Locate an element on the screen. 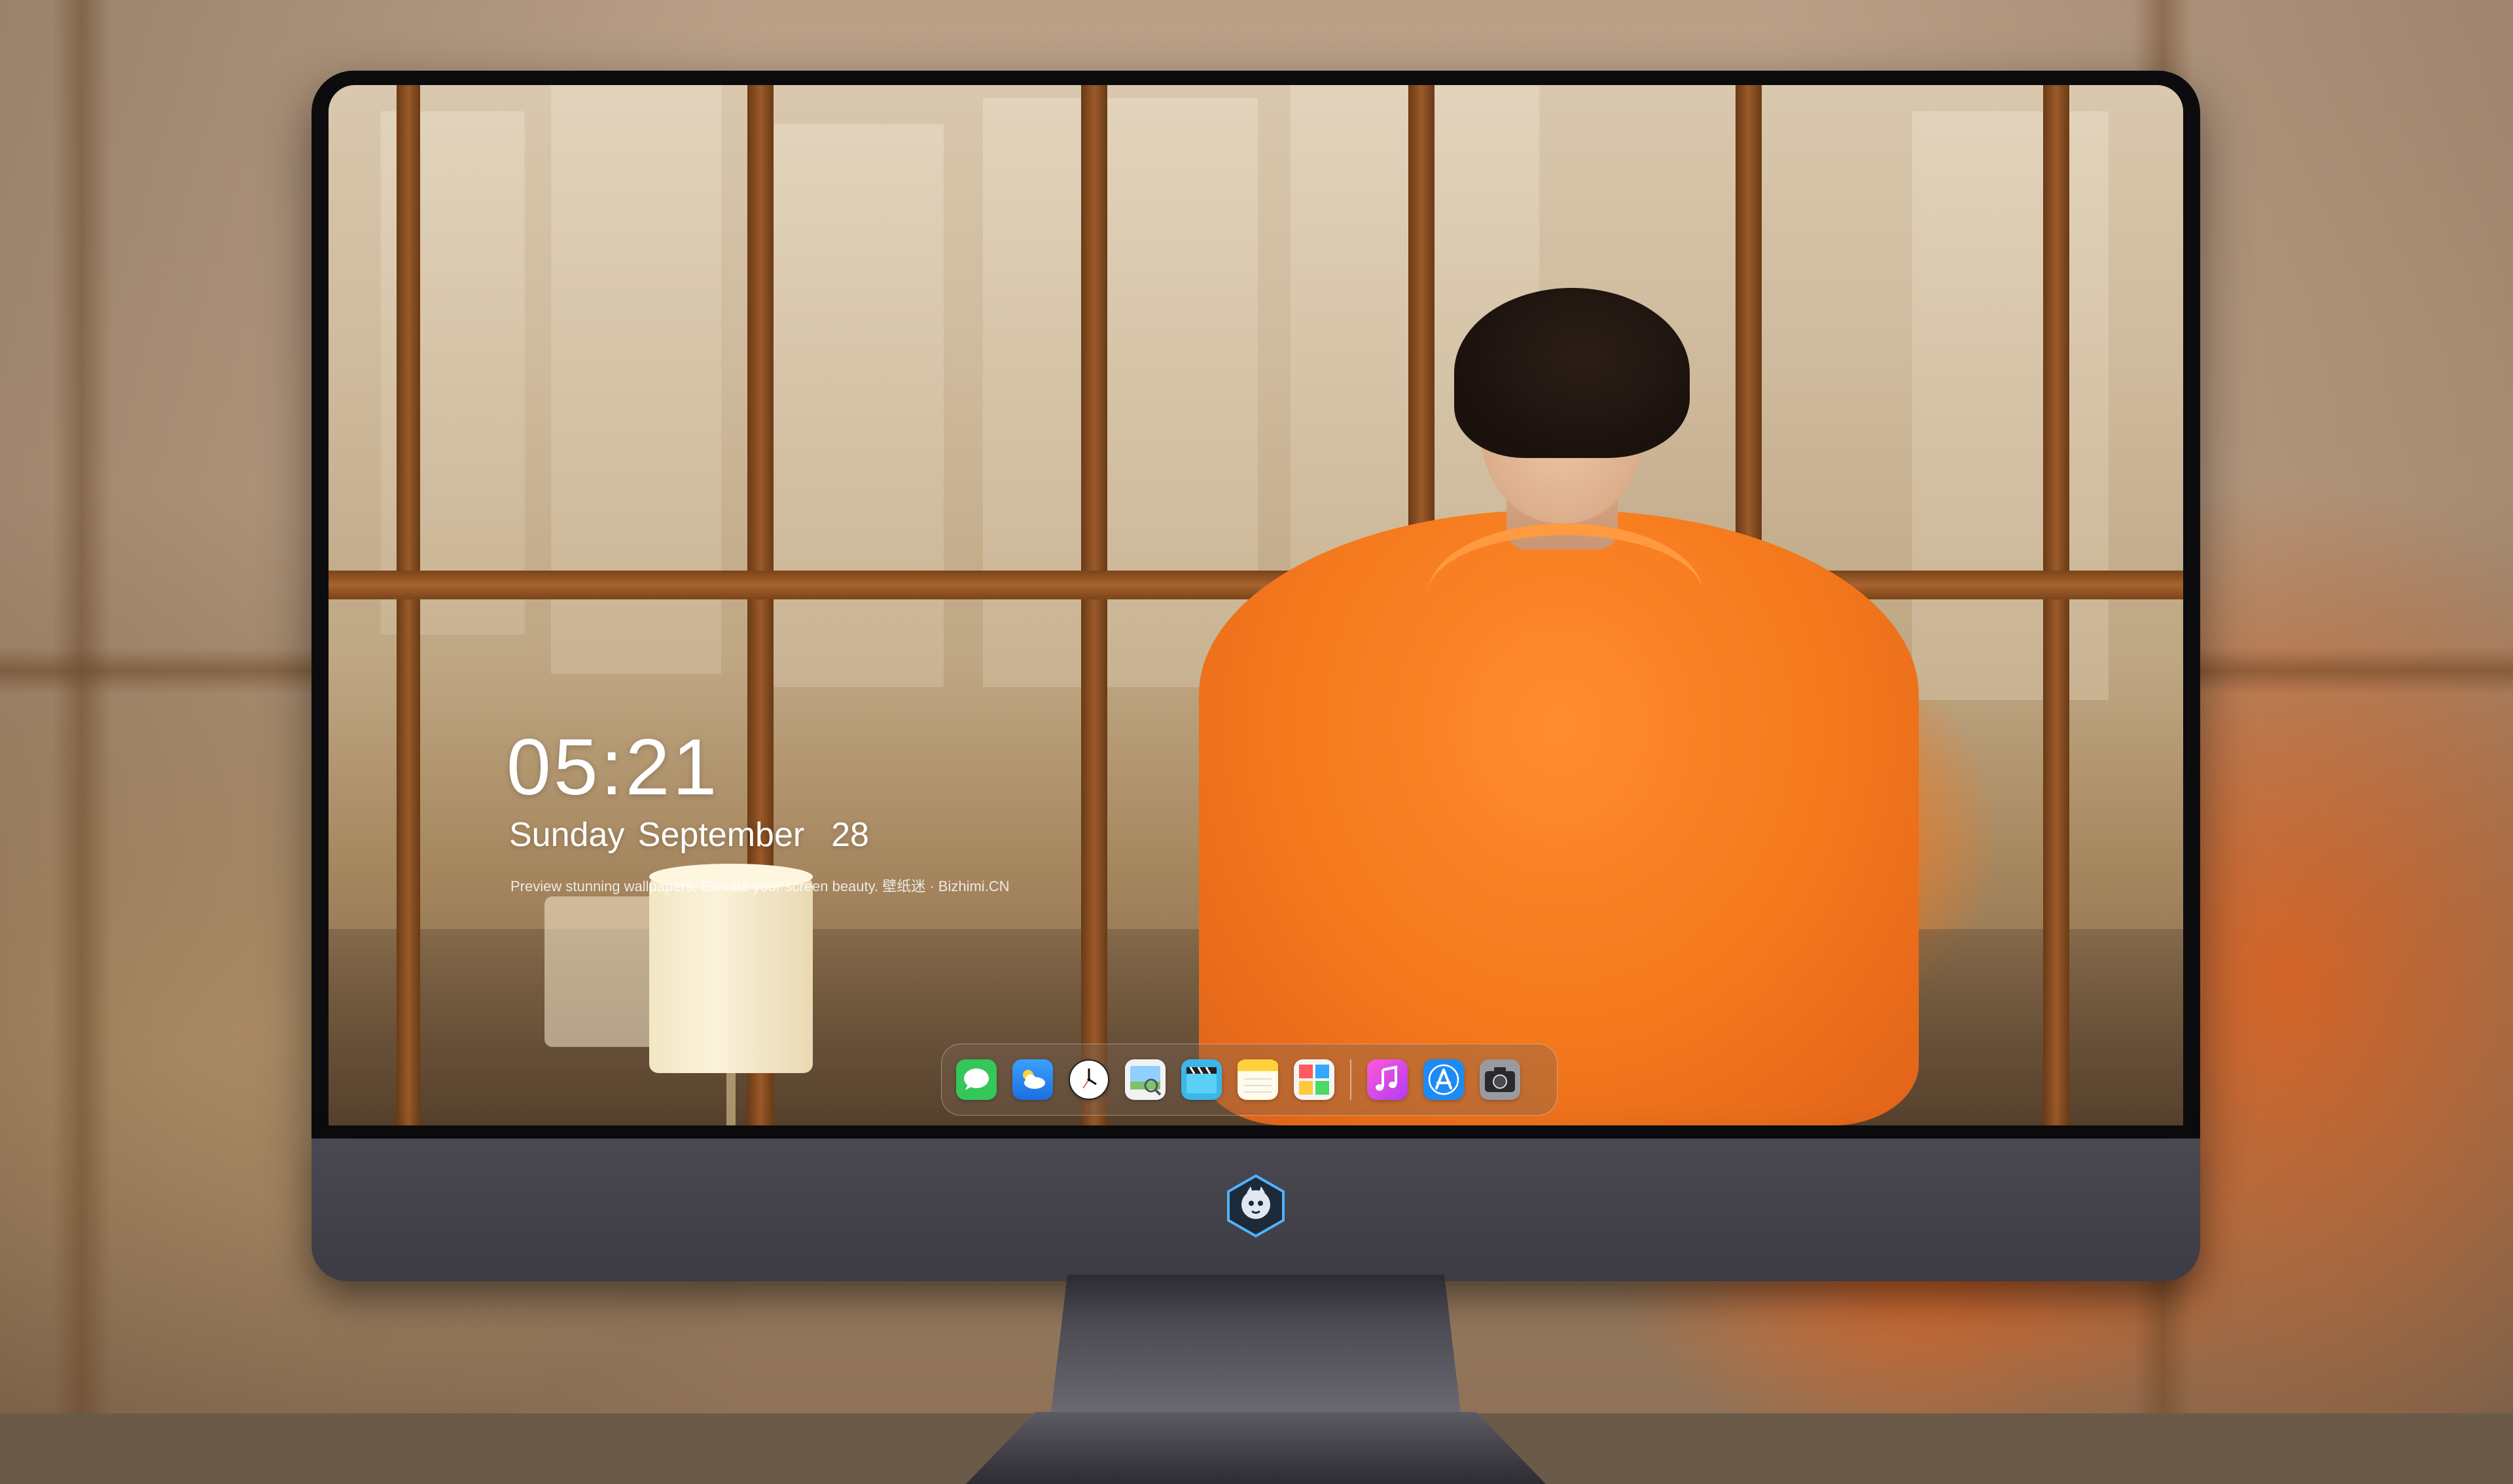  dock-separator is located at coordinates (1350, 1079).